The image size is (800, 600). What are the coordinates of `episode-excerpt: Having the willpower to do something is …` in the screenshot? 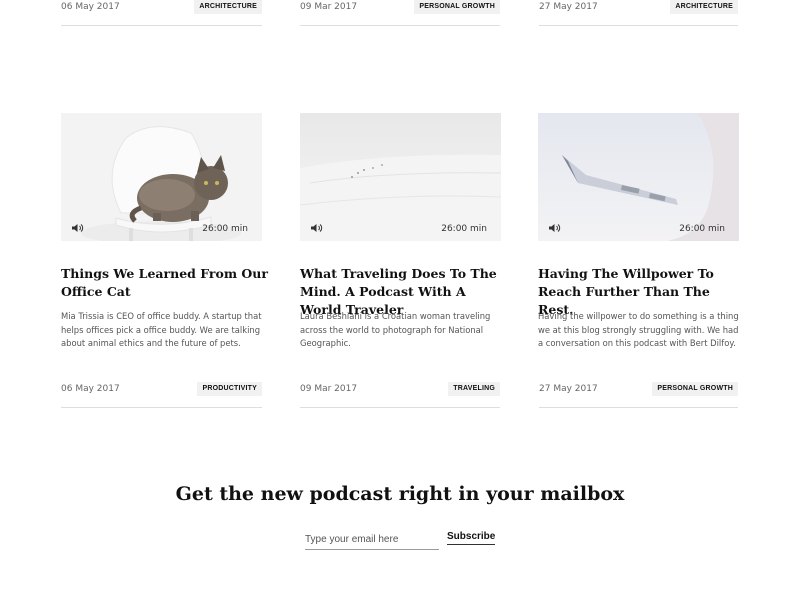 It's located at (638, 329).